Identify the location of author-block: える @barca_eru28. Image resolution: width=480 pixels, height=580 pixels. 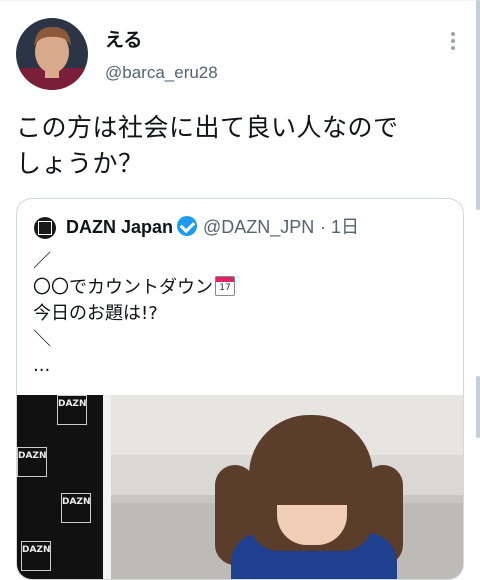
(161, 56).